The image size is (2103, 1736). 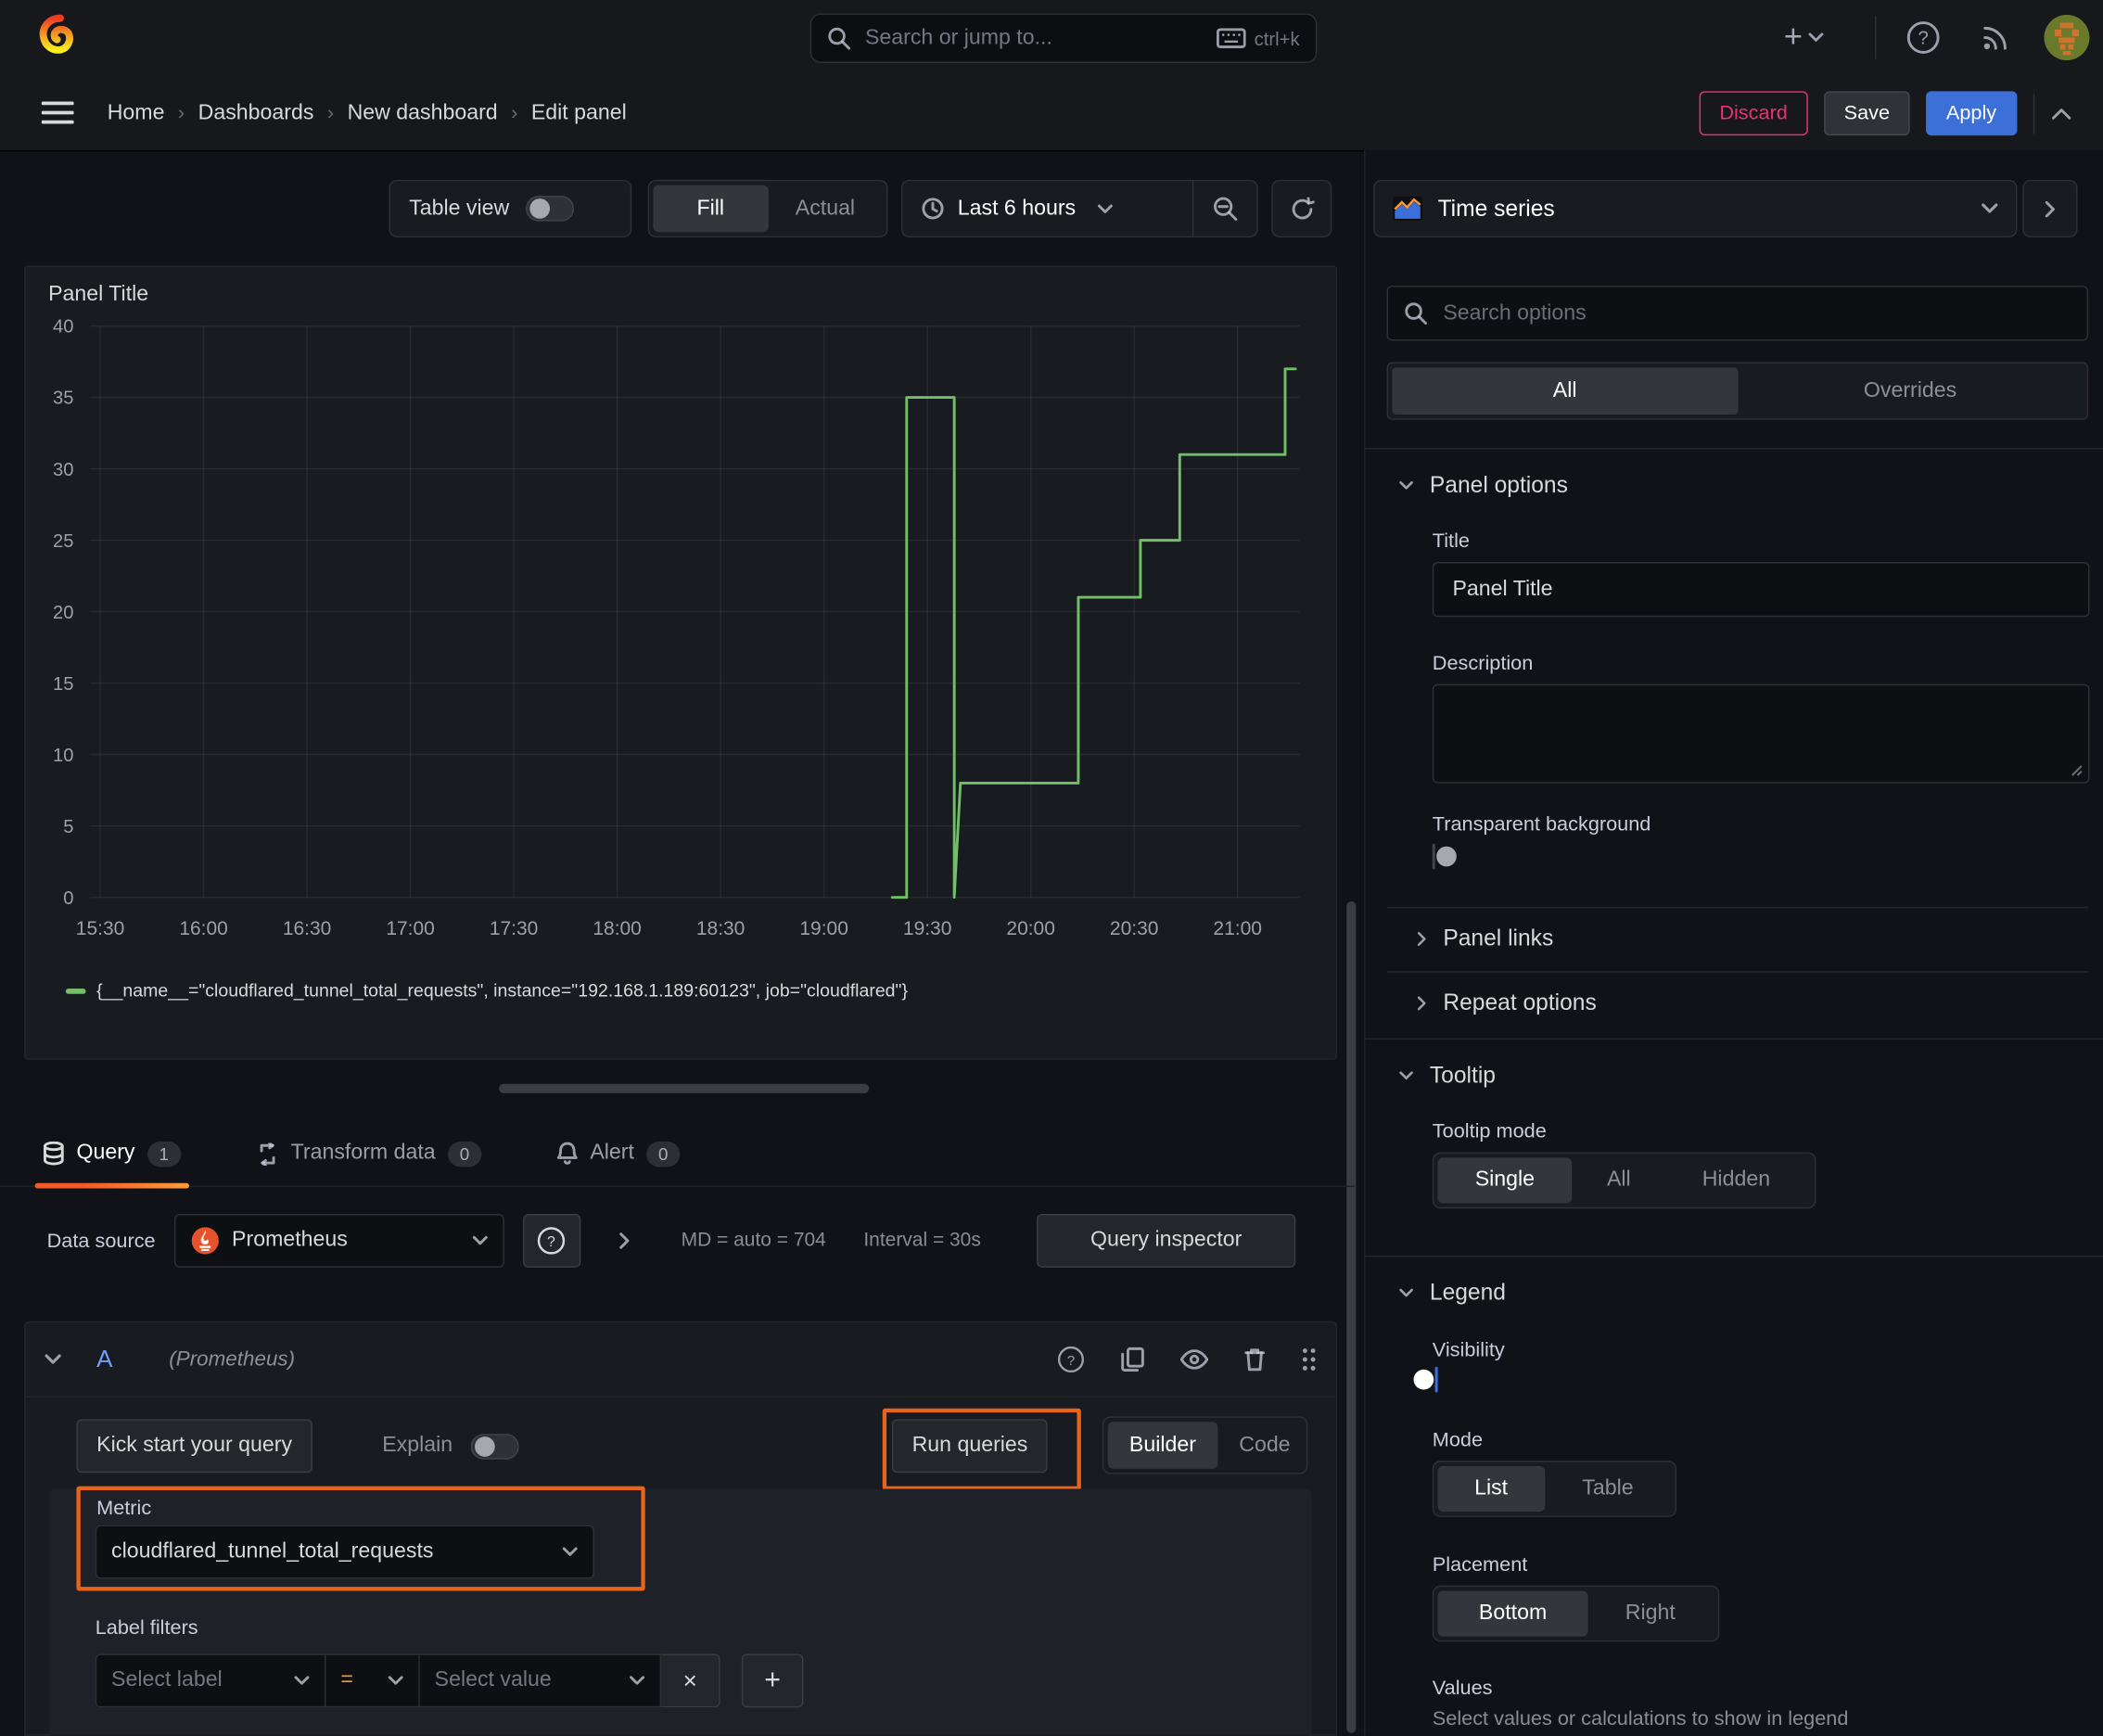 I want to click on save-button: Save, so click(x=1866, y=114).